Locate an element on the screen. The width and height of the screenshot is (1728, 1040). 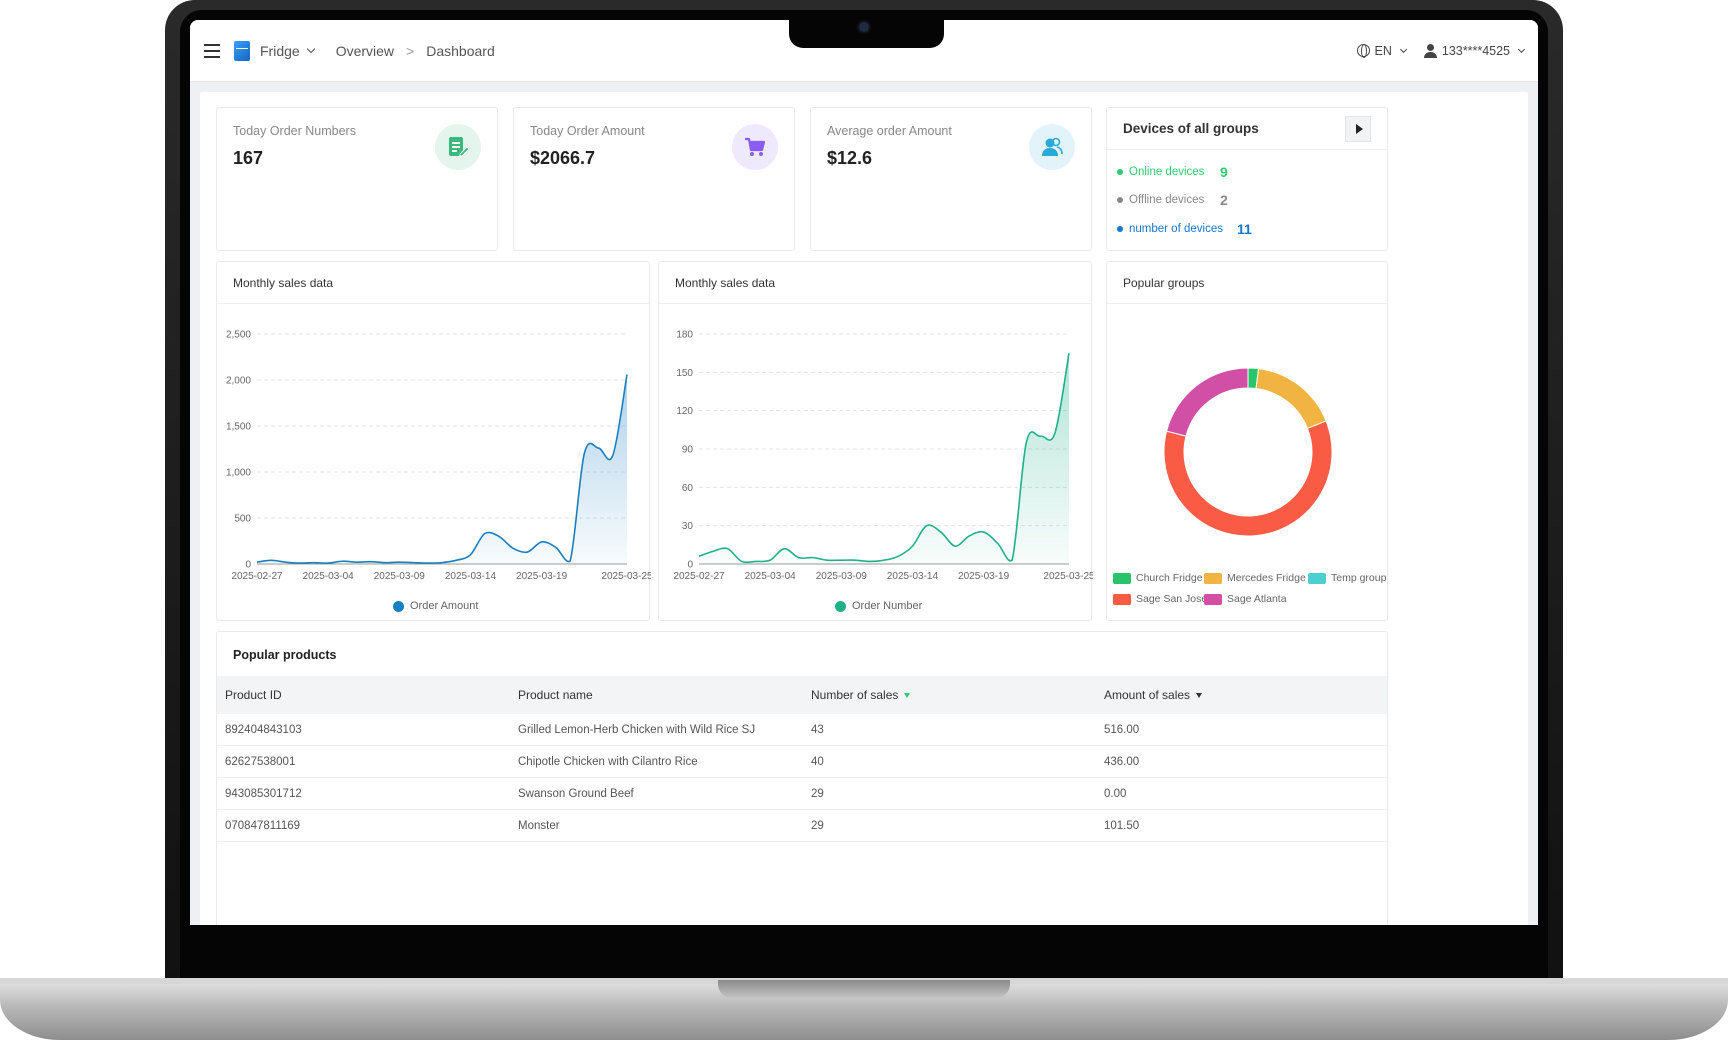
cell-product-name: Chipotle Chicken with Cilantro Rice is located at coordinates (608, 762).